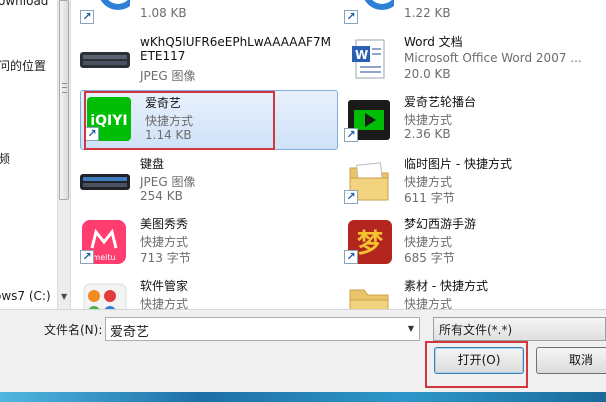 This screenshot has height=402, width=606. Describe the element at coordinates (433, 42) in the screenshot. I see `file-name: Word 文档` at that location.